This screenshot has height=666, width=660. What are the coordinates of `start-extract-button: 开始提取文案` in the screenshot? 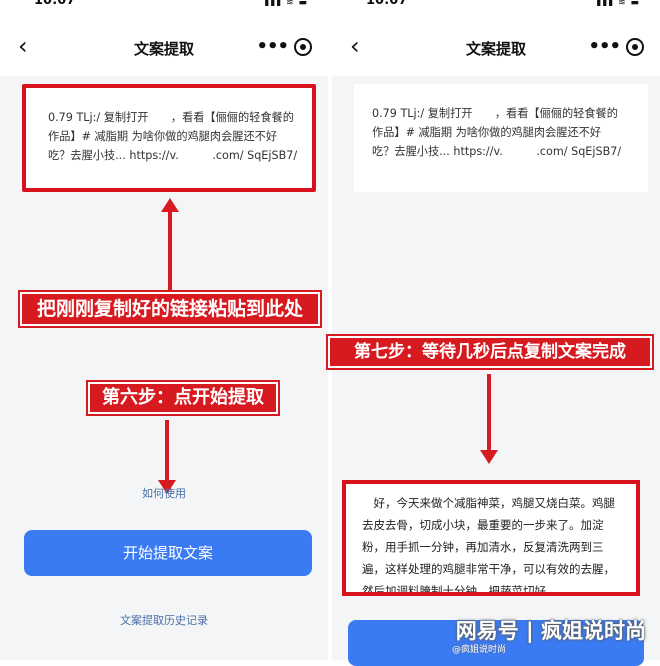 It's located at (168, 553).